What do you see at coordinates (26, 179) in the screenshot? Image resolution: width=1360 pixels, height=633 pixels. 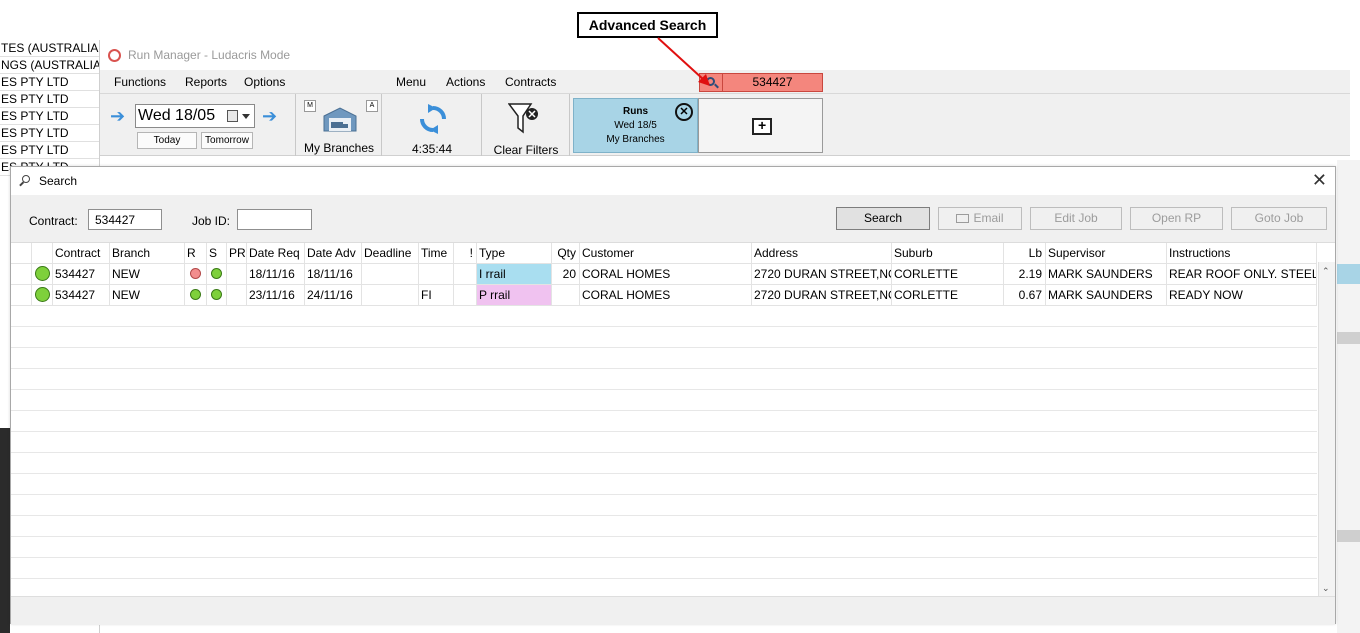 I see `search-icon` at bounding box center [26, 179].